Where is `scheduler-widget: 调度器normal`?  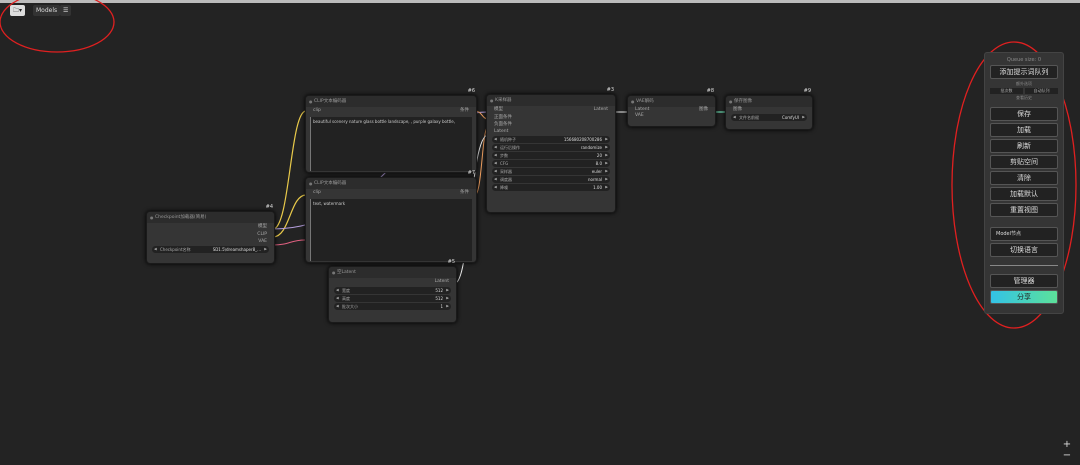 scheduler-widget: 调度器normal is located at coordinates (551, 179).